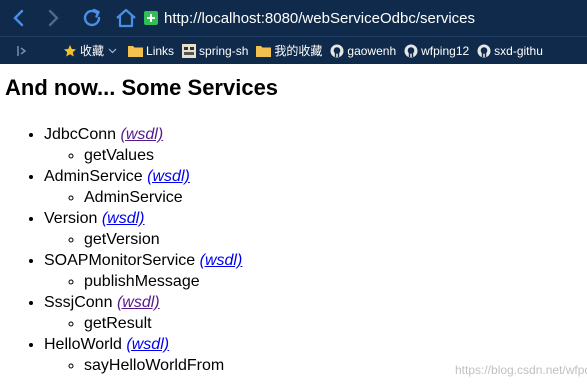  I want to click on service-name: SssjConn, so click(78, 302).